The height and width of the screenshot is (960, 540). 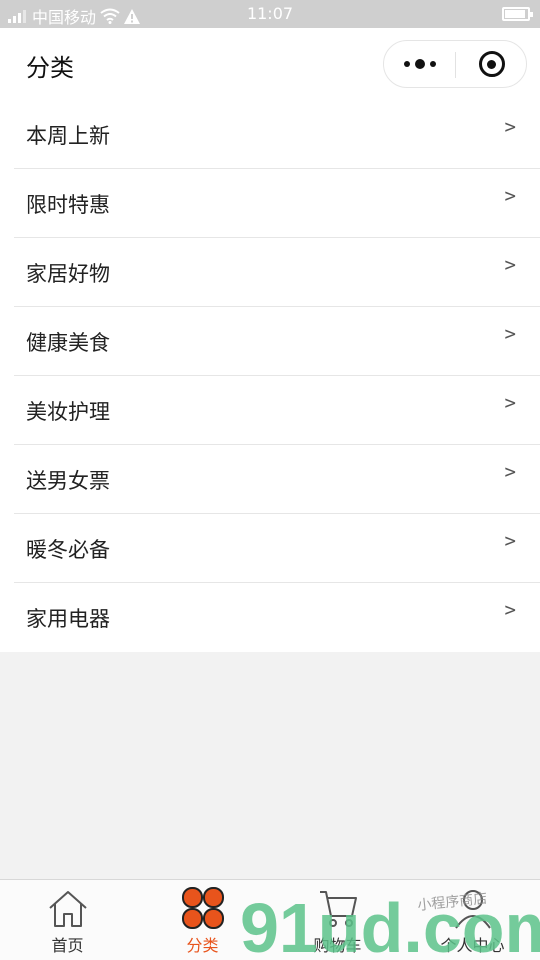 I want to click on category-item: 送男女票 >, so click(x=277, y=479).